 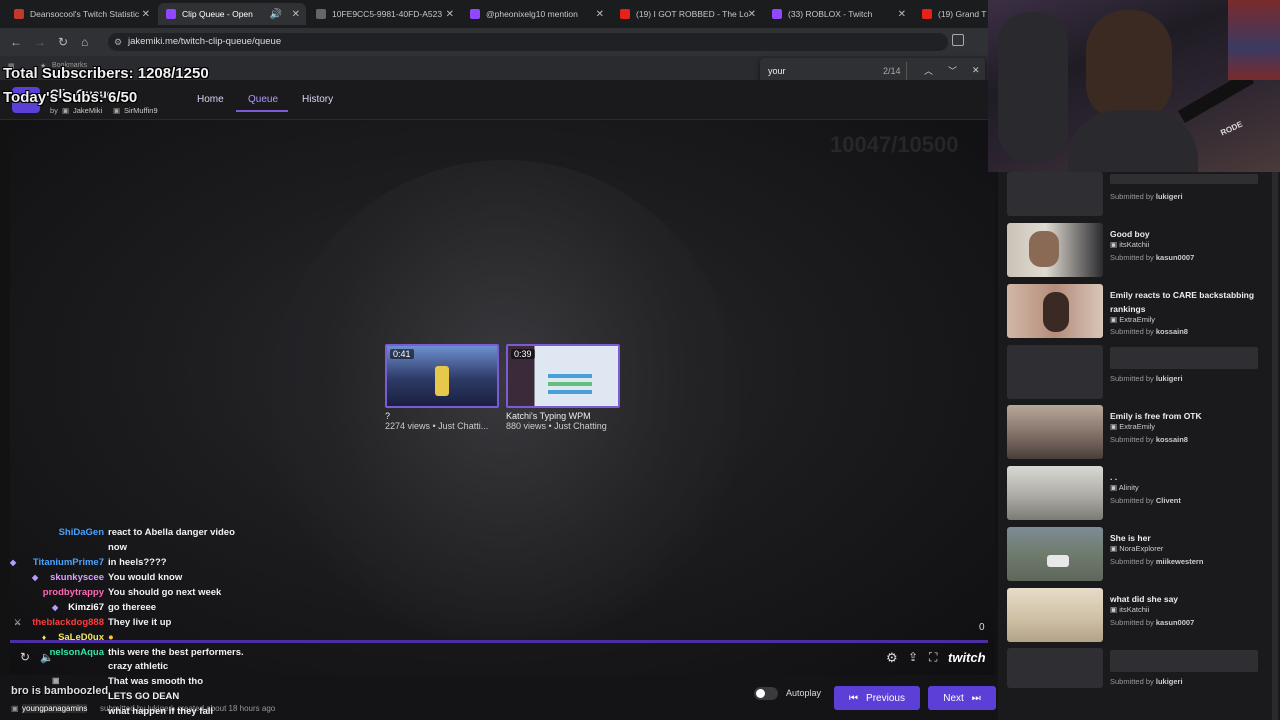 I want to click on skip-back-icon: ⏮, so click(x=854, y=698).